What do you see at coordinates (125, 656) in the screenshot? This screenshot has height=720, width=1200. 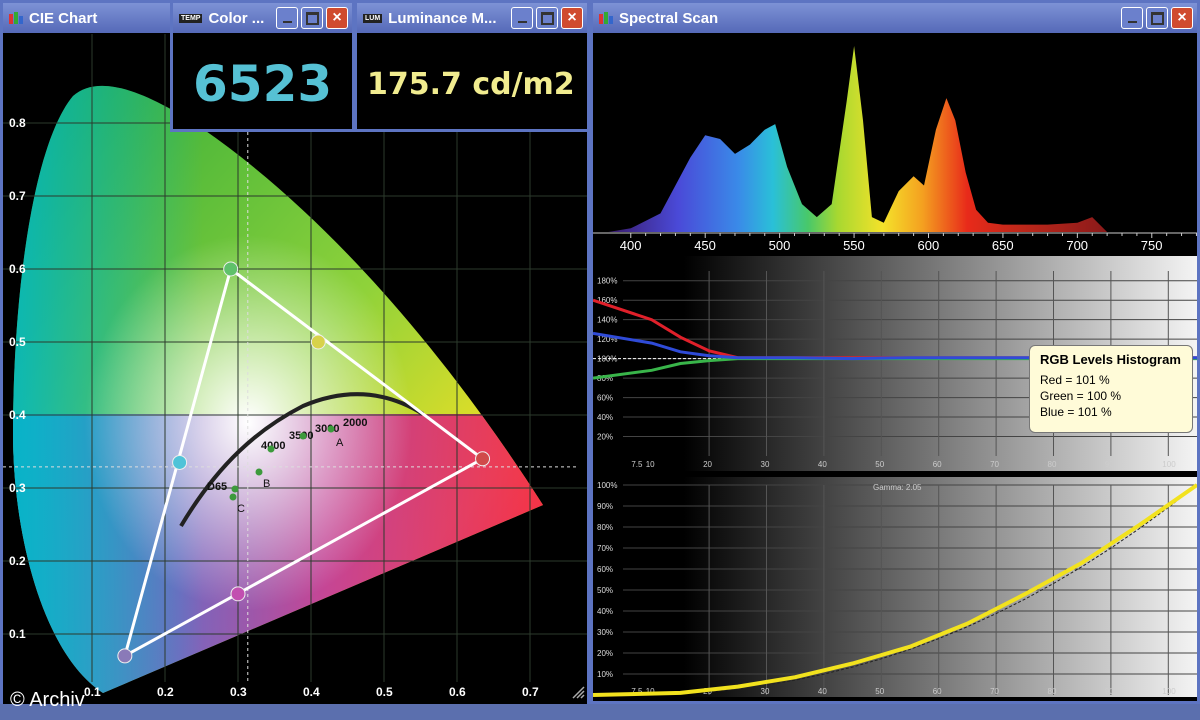 I see `primary-point` at bounding box center [125, 656].